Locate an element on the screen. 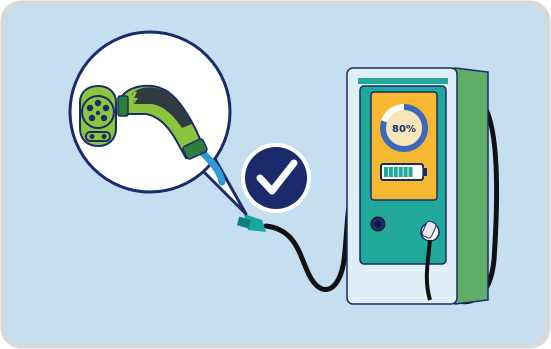 The width and height of the screenshot is (551, 349). charging-port-icon is located at coordinates (98, 116).